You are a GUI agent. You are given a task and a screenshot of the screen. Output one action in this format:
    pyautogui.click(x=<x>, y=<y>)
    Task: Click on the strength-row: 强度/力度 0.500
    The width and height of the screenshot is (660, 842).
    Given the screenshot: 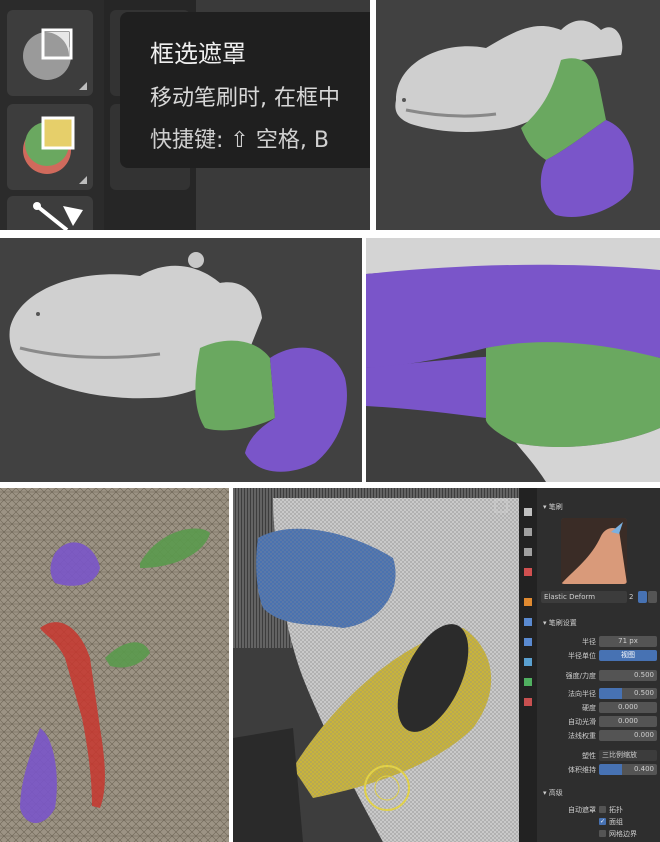 What is the action you would take?
    pyautogui.click(x=598, y=676)
    